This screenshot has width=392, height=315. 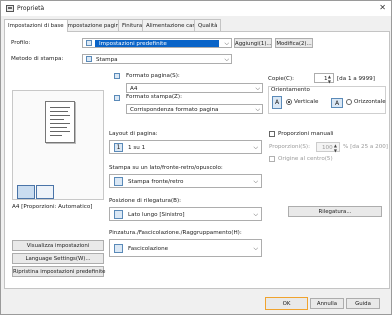 What do you see at coordinates (133, 134) in the screenshot?
I see `page-layout-label: Layout di pagina:` at bounding box center [133, 134].